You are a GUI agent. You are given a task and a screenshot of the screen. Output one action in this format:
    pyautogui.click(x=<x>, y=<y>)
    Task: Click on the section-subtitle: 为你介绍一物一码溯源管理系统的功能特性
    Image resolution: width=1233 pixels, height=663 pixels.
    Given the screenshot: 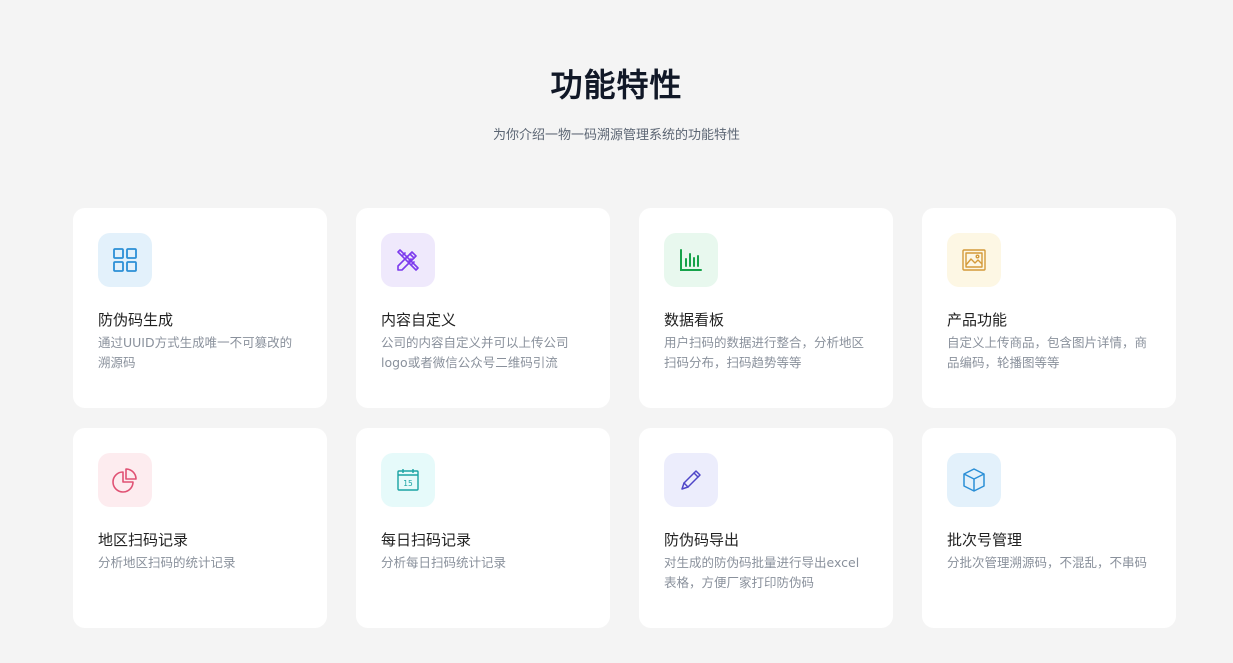 What is the action you would take?
    pyautogui.click(x=616, y=135)
    